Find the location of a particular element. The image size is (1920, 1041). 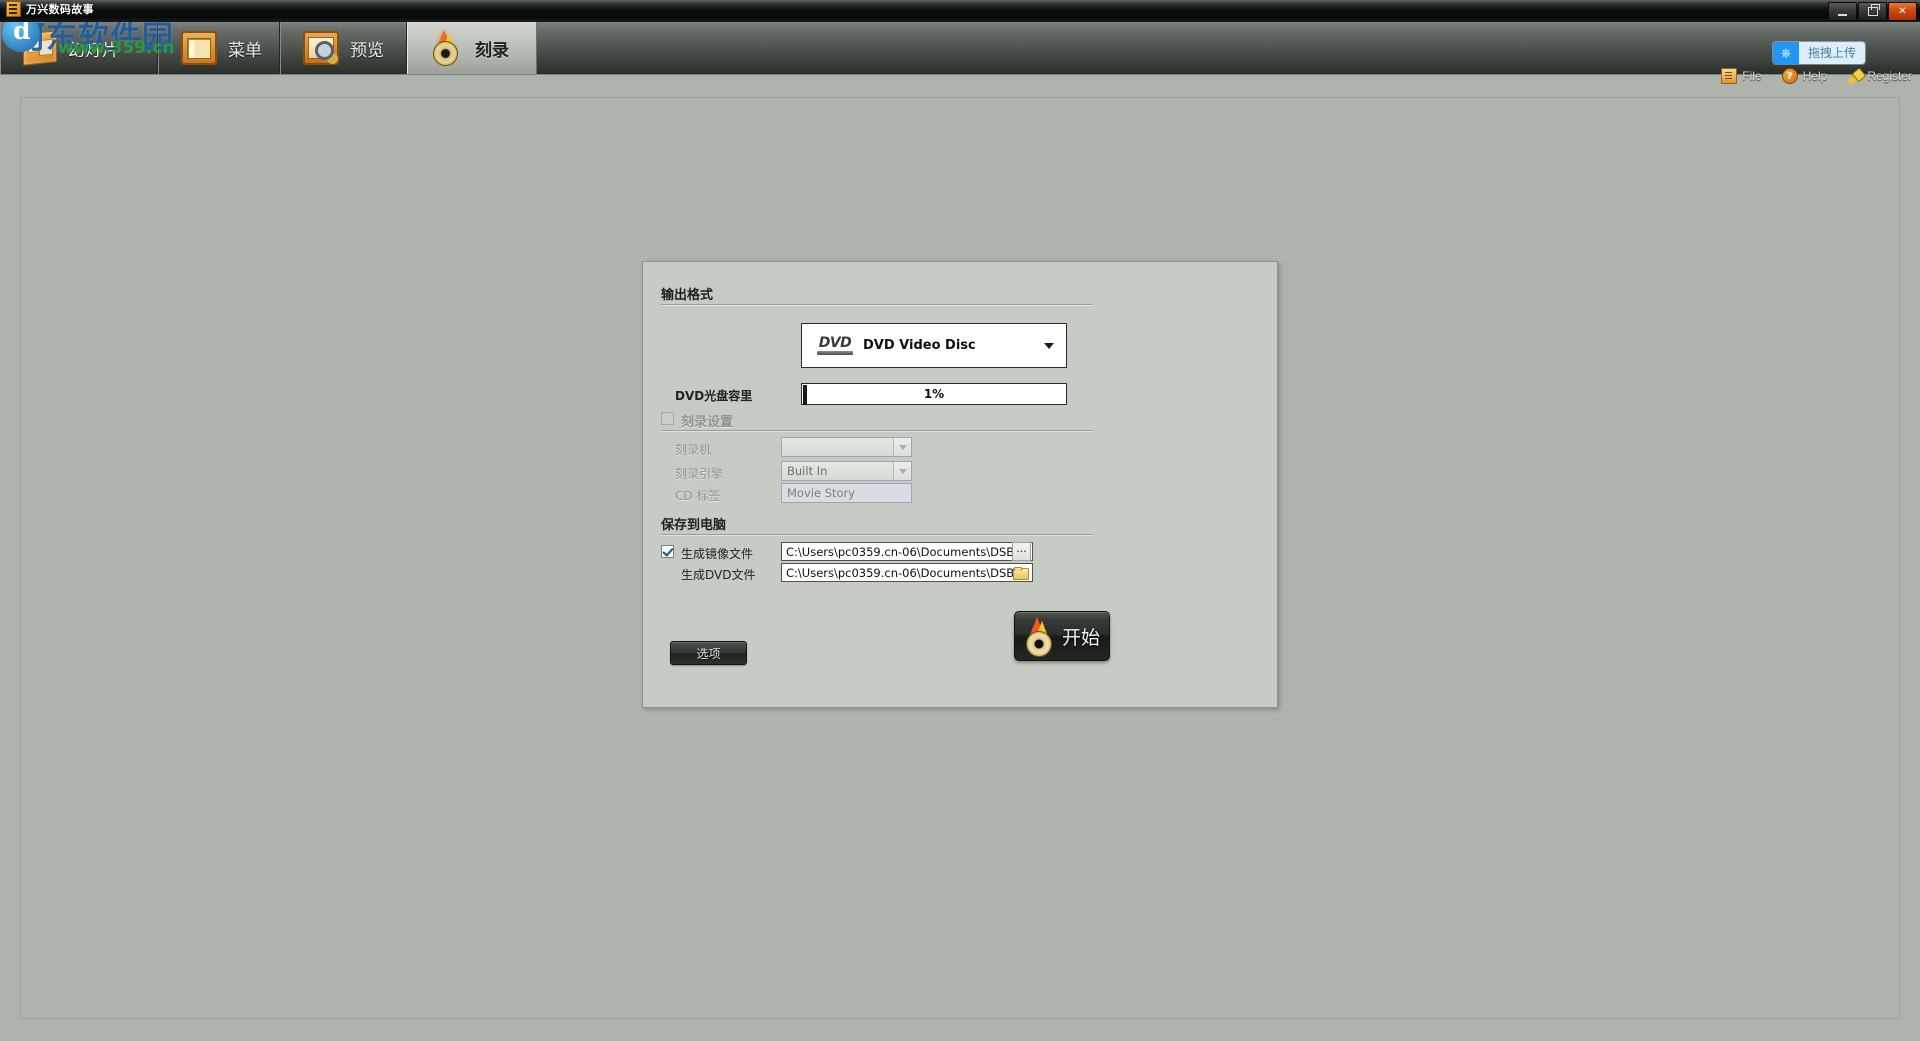

engine-label: 刻录引擎 is located at coordinates (699, 474).